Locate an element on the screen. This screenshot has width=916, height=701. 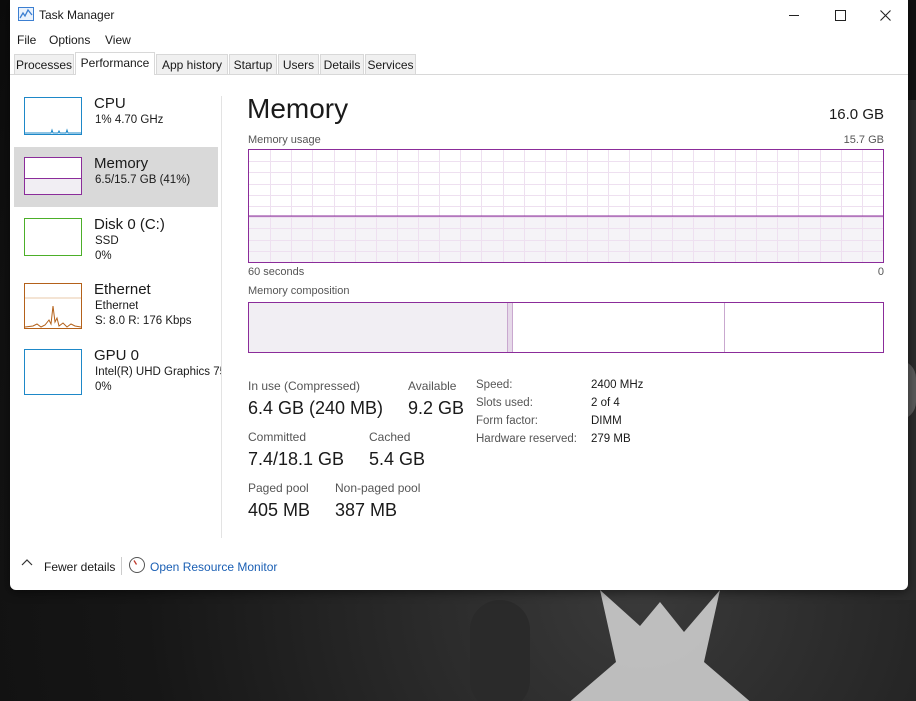
task-manager-icon is located at coordinates (26, 14).